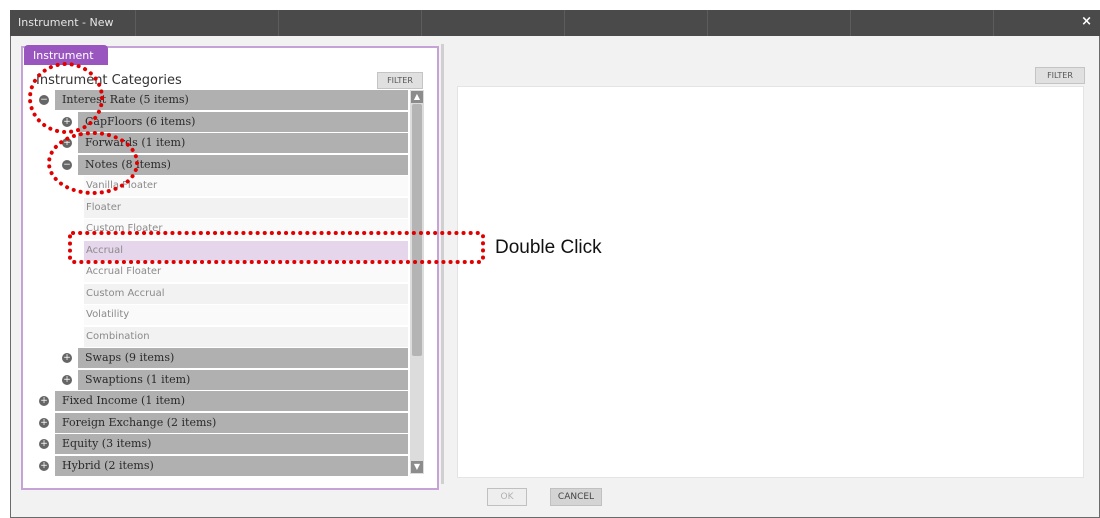 The image size is (1100, 518). I want to click on tree-group-row: + Swaps (9 items), so click(222, 358).